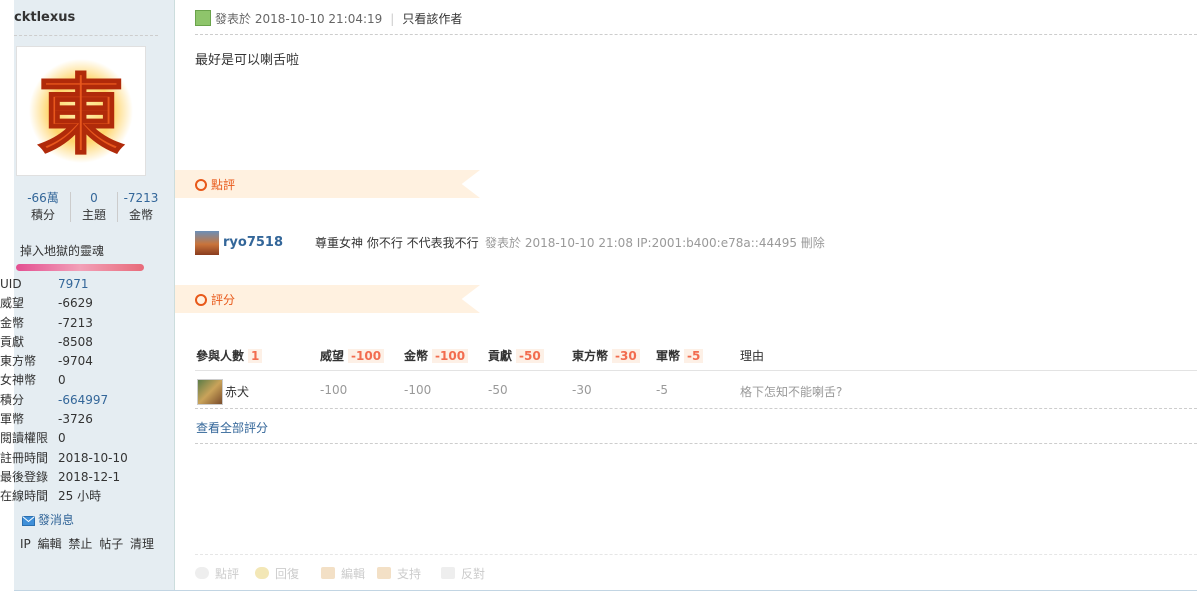 This screenshot has height=595, width=1197. Describe the element at coordinates (141, 198) in the screenshot. I see `stat-value: -7213` at that location.